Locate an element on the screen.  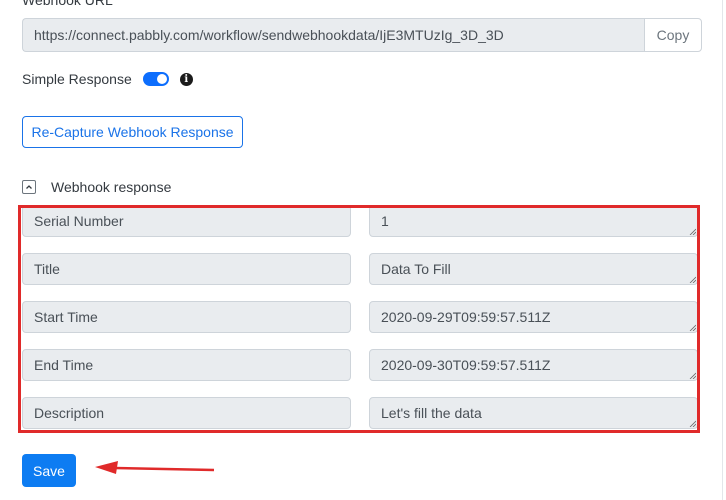
save-button: Save is located at coordinates (49, 470).